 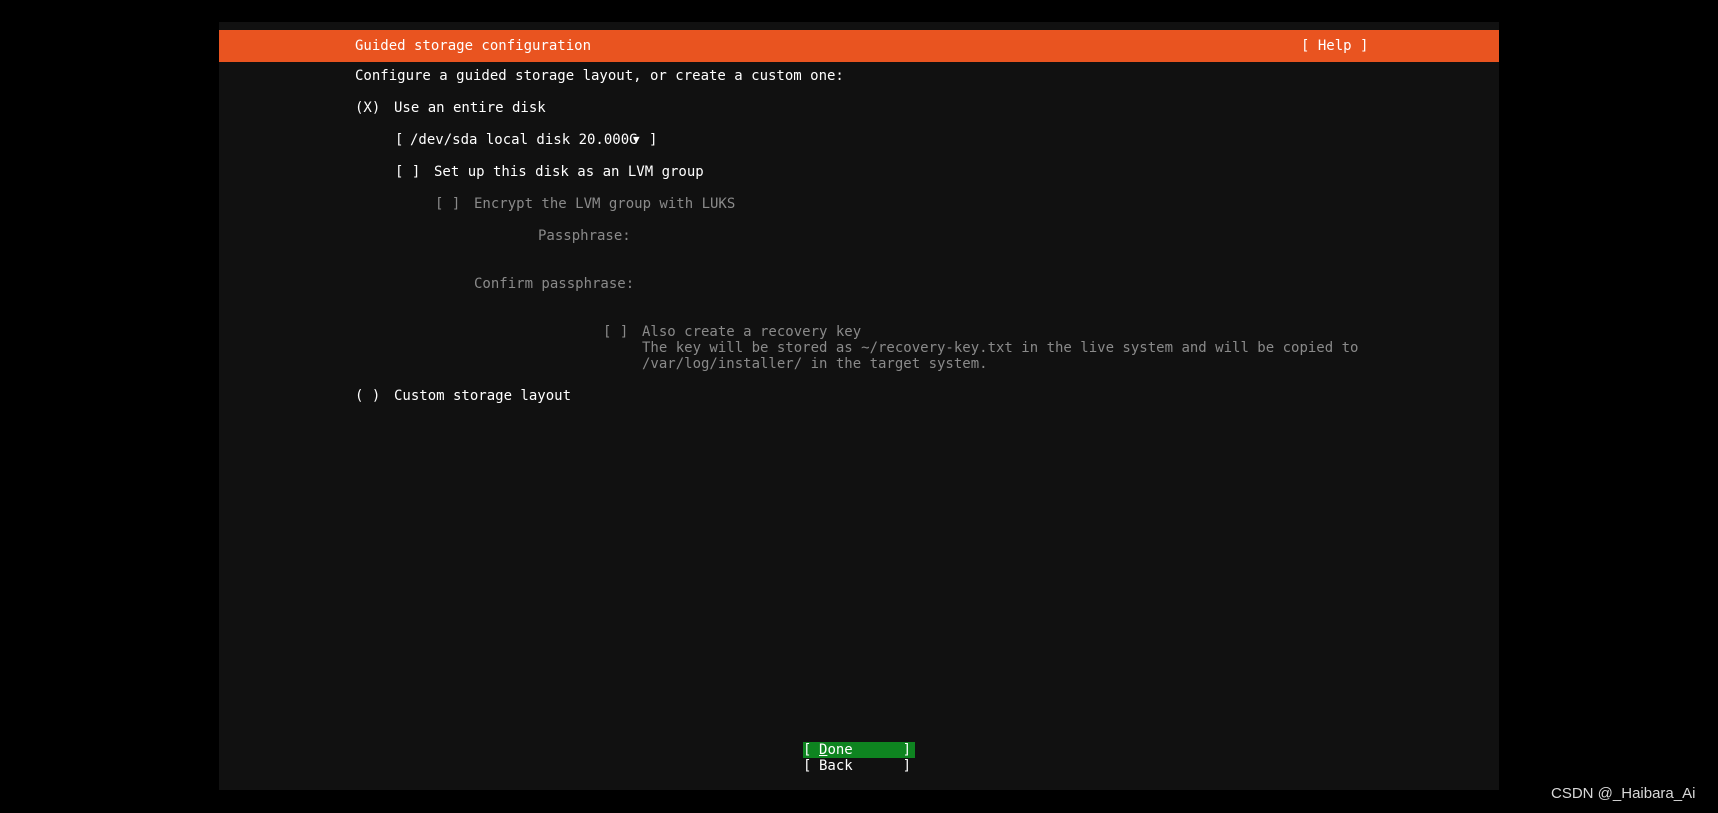 What do you see at coordinates (367, 108) in the screenshot?
I see `use-entire-disk-radio: (X)` at bounding box center [367, 108].